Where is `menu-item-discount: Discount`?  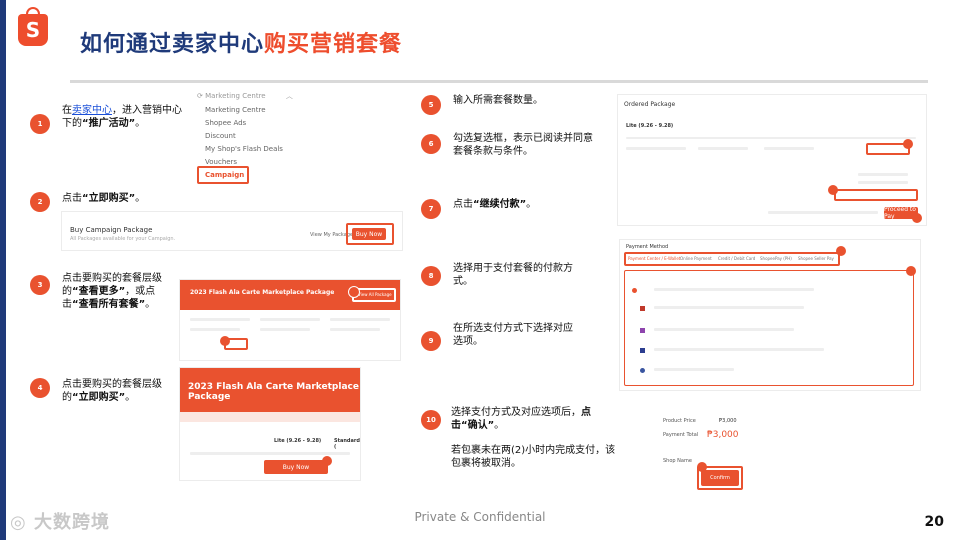
menu-item-discount: Discount is located at coordinates (220, 136).